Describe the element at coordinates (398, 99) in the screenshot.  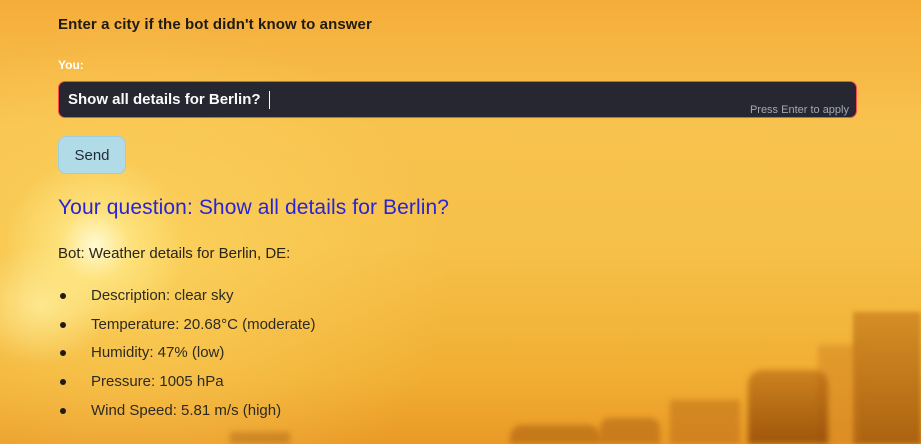
I see `chat-input` at that location.